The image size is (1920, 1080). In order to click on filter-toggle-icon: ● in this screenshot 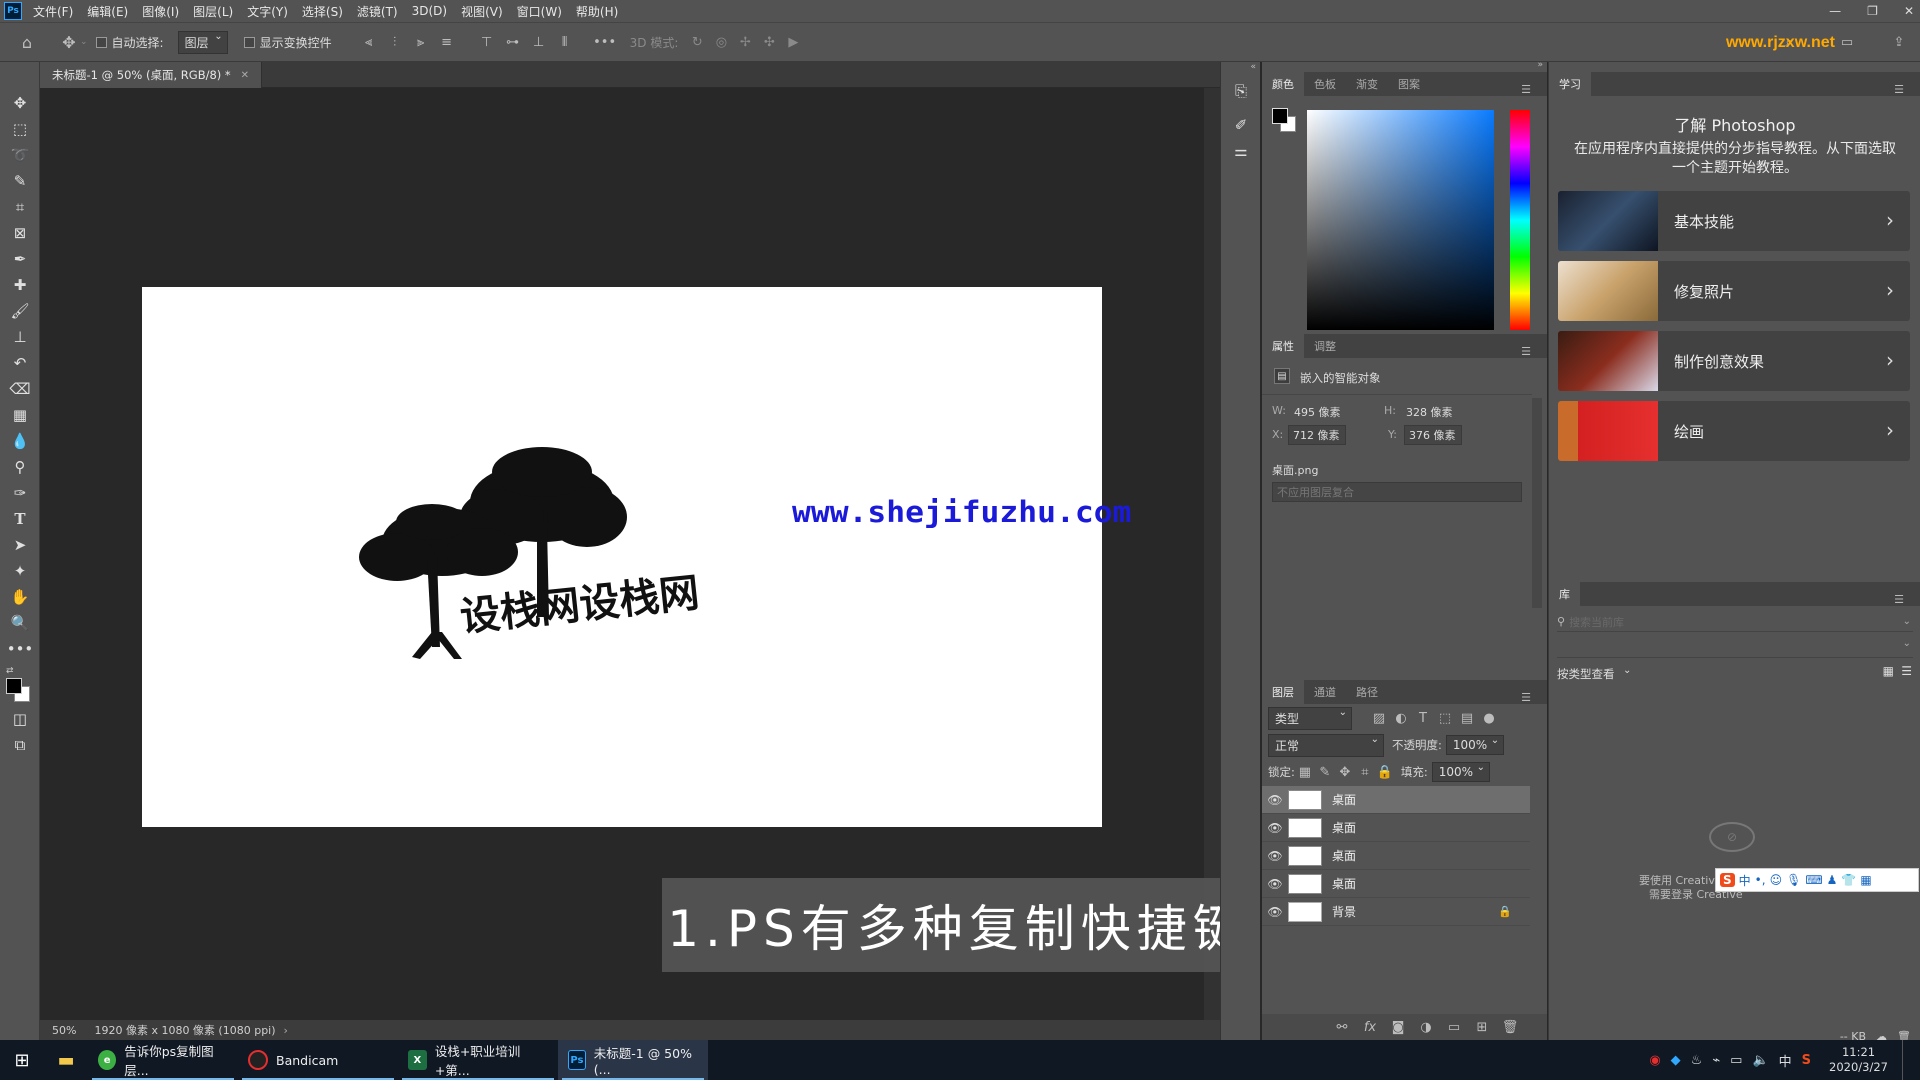, I will do `click(1489, 718)`.